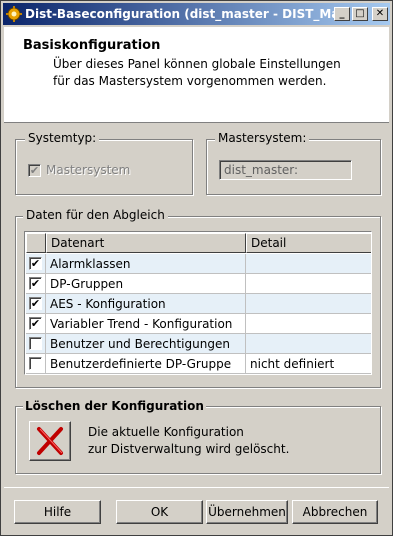 The height and width of the screenshot is (536, 393). Describe the element at coordinates (92, 45) in the screenshot. I see `header-title: Basiskonfiguration` at that location.